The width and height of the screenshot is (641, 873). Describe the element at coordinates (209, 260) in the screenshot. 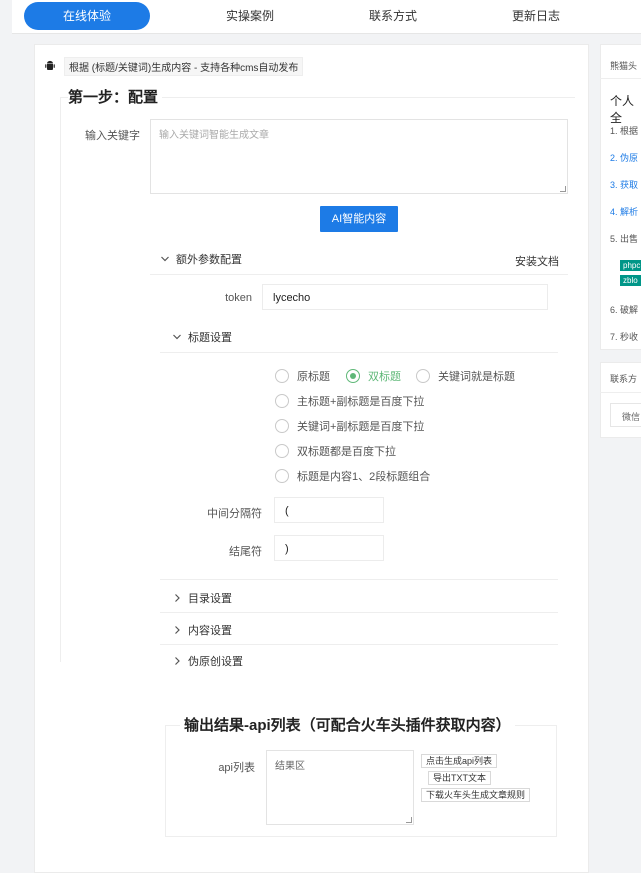

I see `extra-params-label: 额外参数配置` at that location.